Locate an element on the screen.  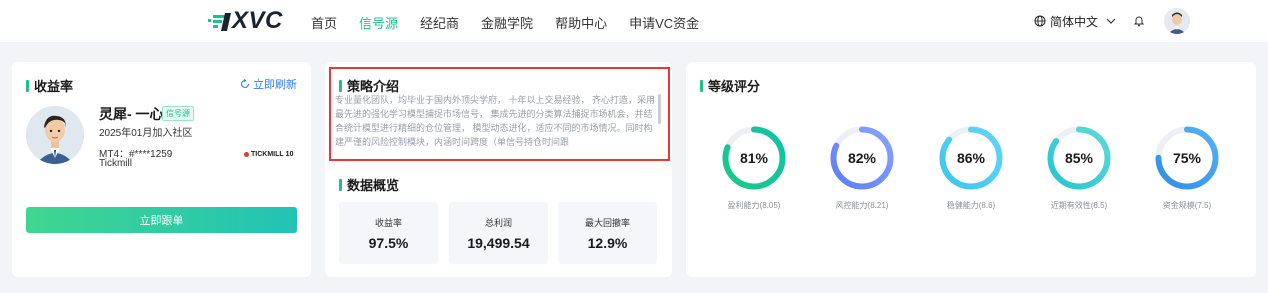
nav-home: 首页 is located at coordinates (324, 22).